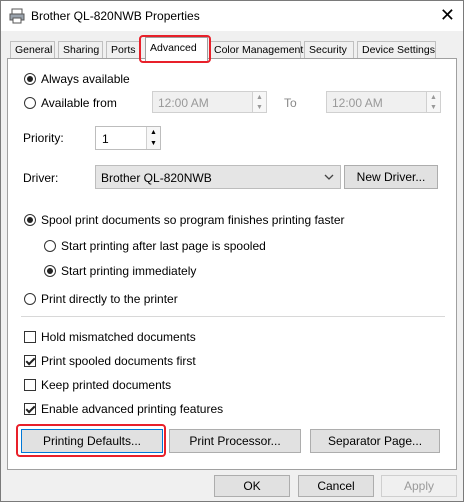  I want to click on title-bar: Brother QL-820NWB Properties ✕, so click(232, 16).